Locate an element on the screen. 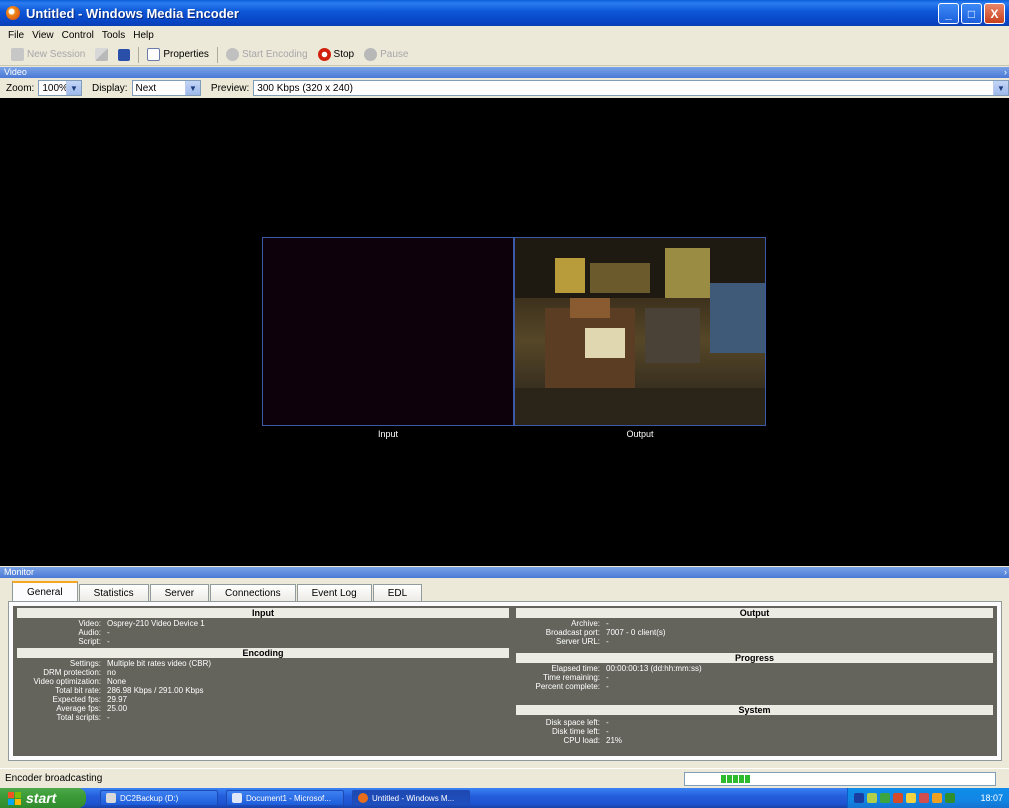 This screenshot has width=1009, height=808. start-encoding-button: Start Encoding is located at coordinates (267, 55).